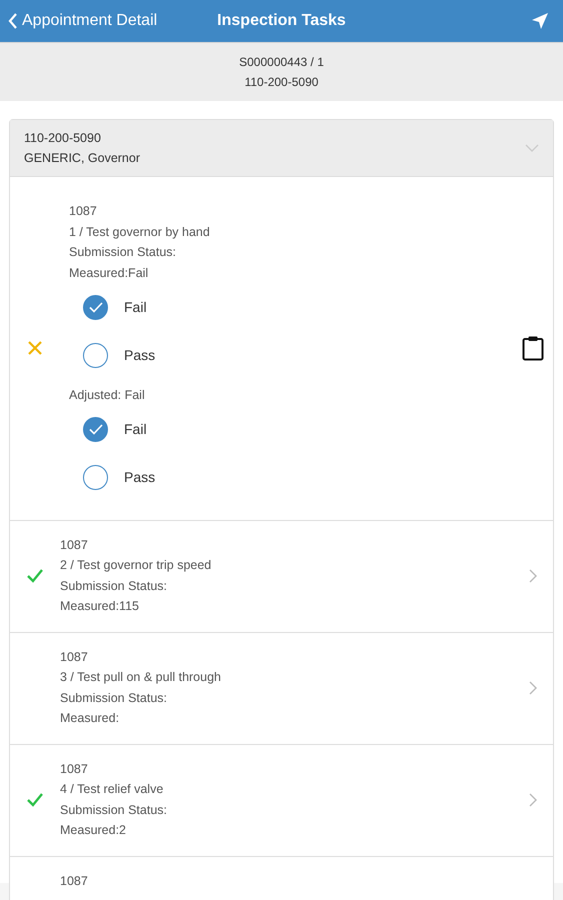 This screenshot has height=900, width=563. What do you see at coordinates (281, 21) in the screenshot?
I see `screen-title: Inspection Tasks` at bounding box center [281, 21].